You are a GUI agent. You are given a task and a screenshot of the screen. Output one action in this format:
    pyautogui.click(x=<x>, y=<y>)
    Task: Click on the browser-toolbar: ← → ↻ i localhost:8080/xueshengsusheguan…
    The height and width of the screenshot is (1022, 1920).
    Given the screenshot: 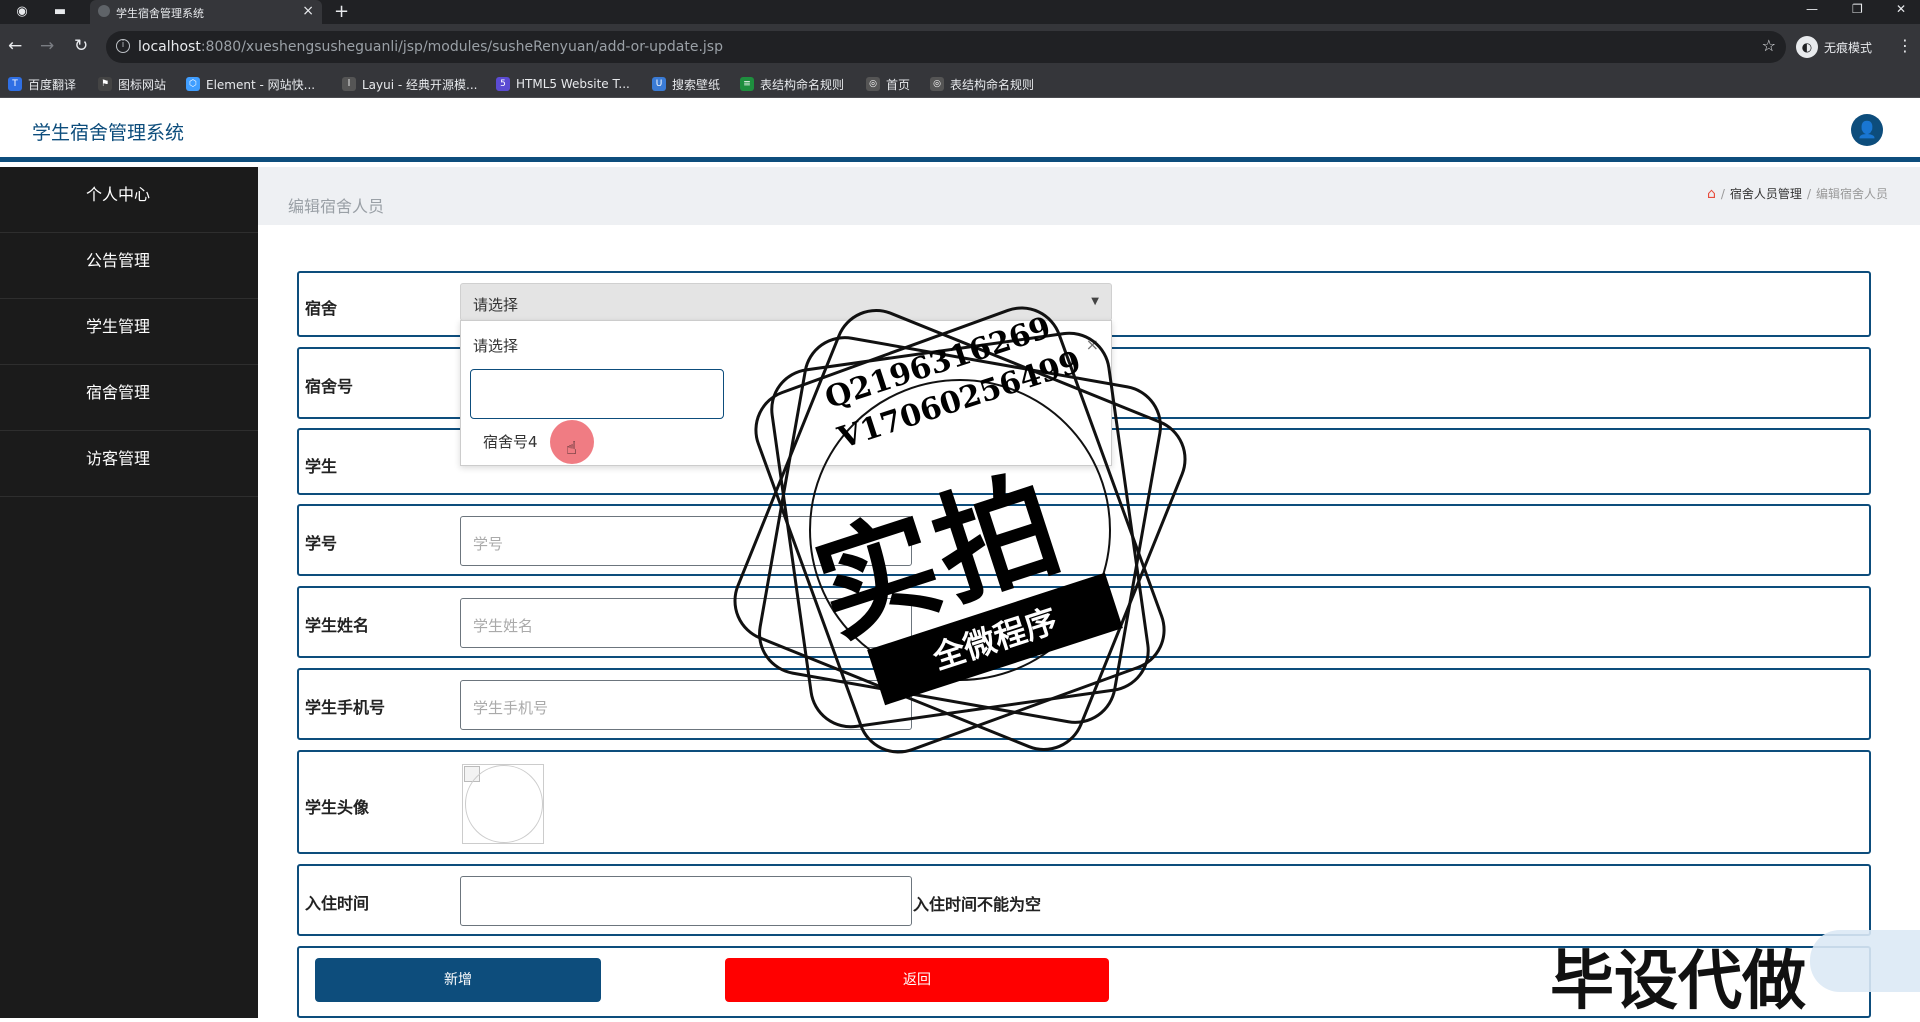 What is the action you would take?
    pyautogui.click(x=960, y=47)
    